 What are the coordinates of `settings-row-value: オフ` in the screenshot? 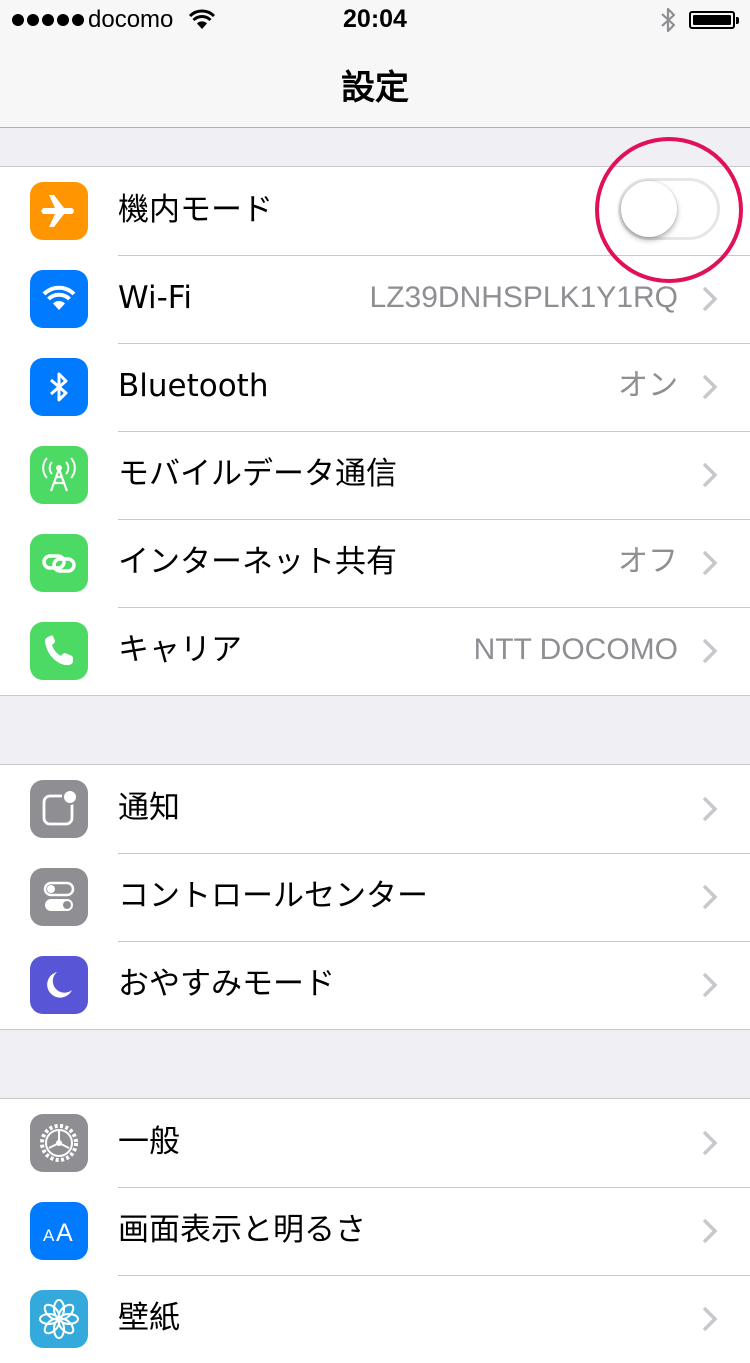 It's located at (648, 561).